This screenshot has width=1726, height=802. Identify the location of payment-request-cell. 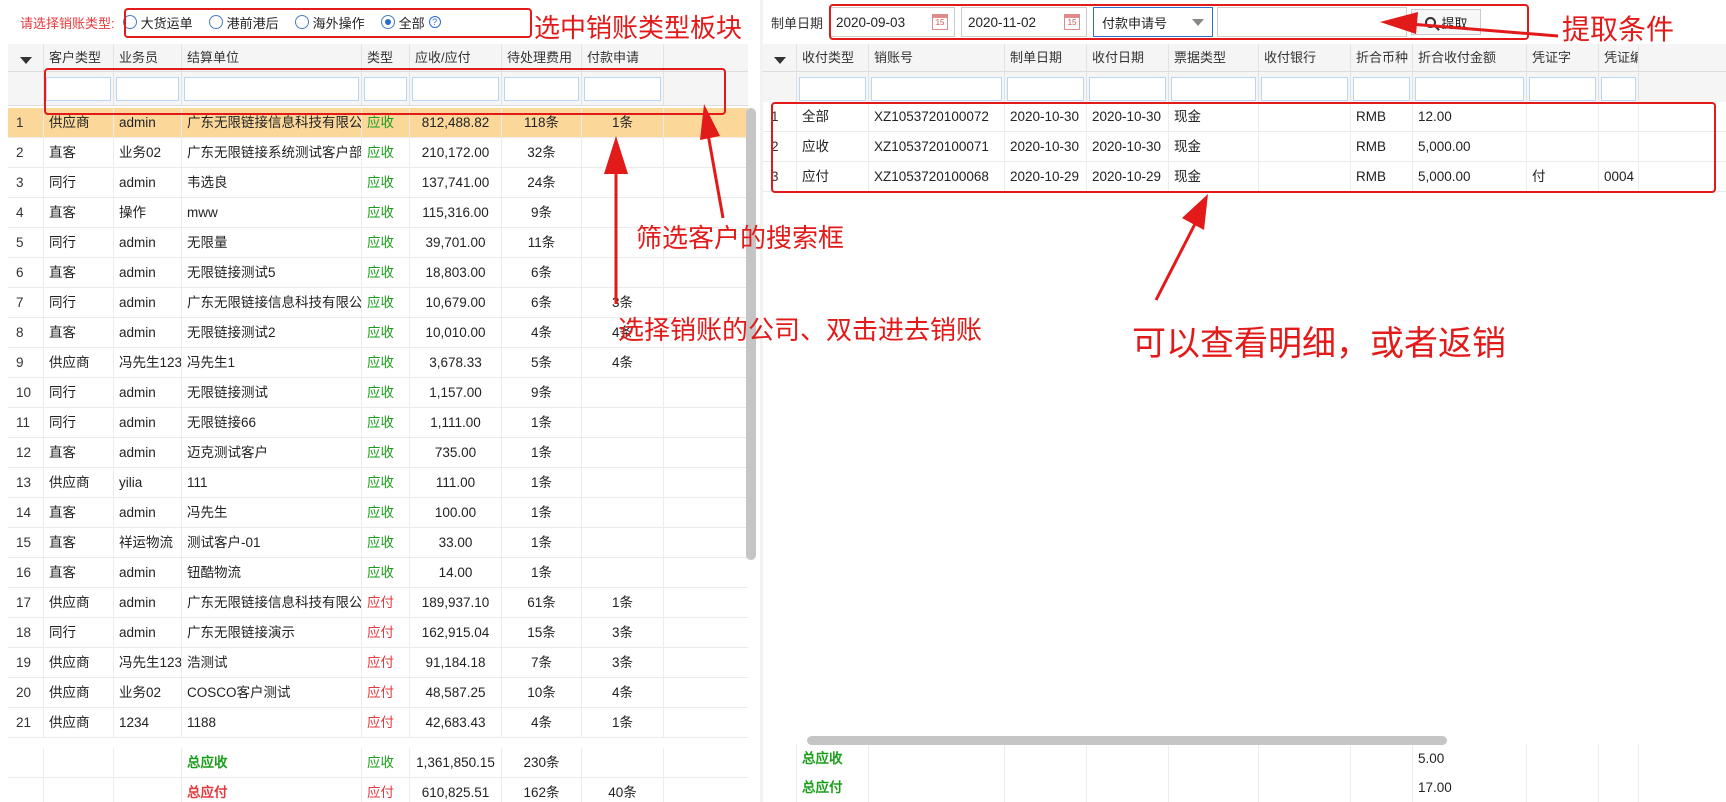
(623, 452).